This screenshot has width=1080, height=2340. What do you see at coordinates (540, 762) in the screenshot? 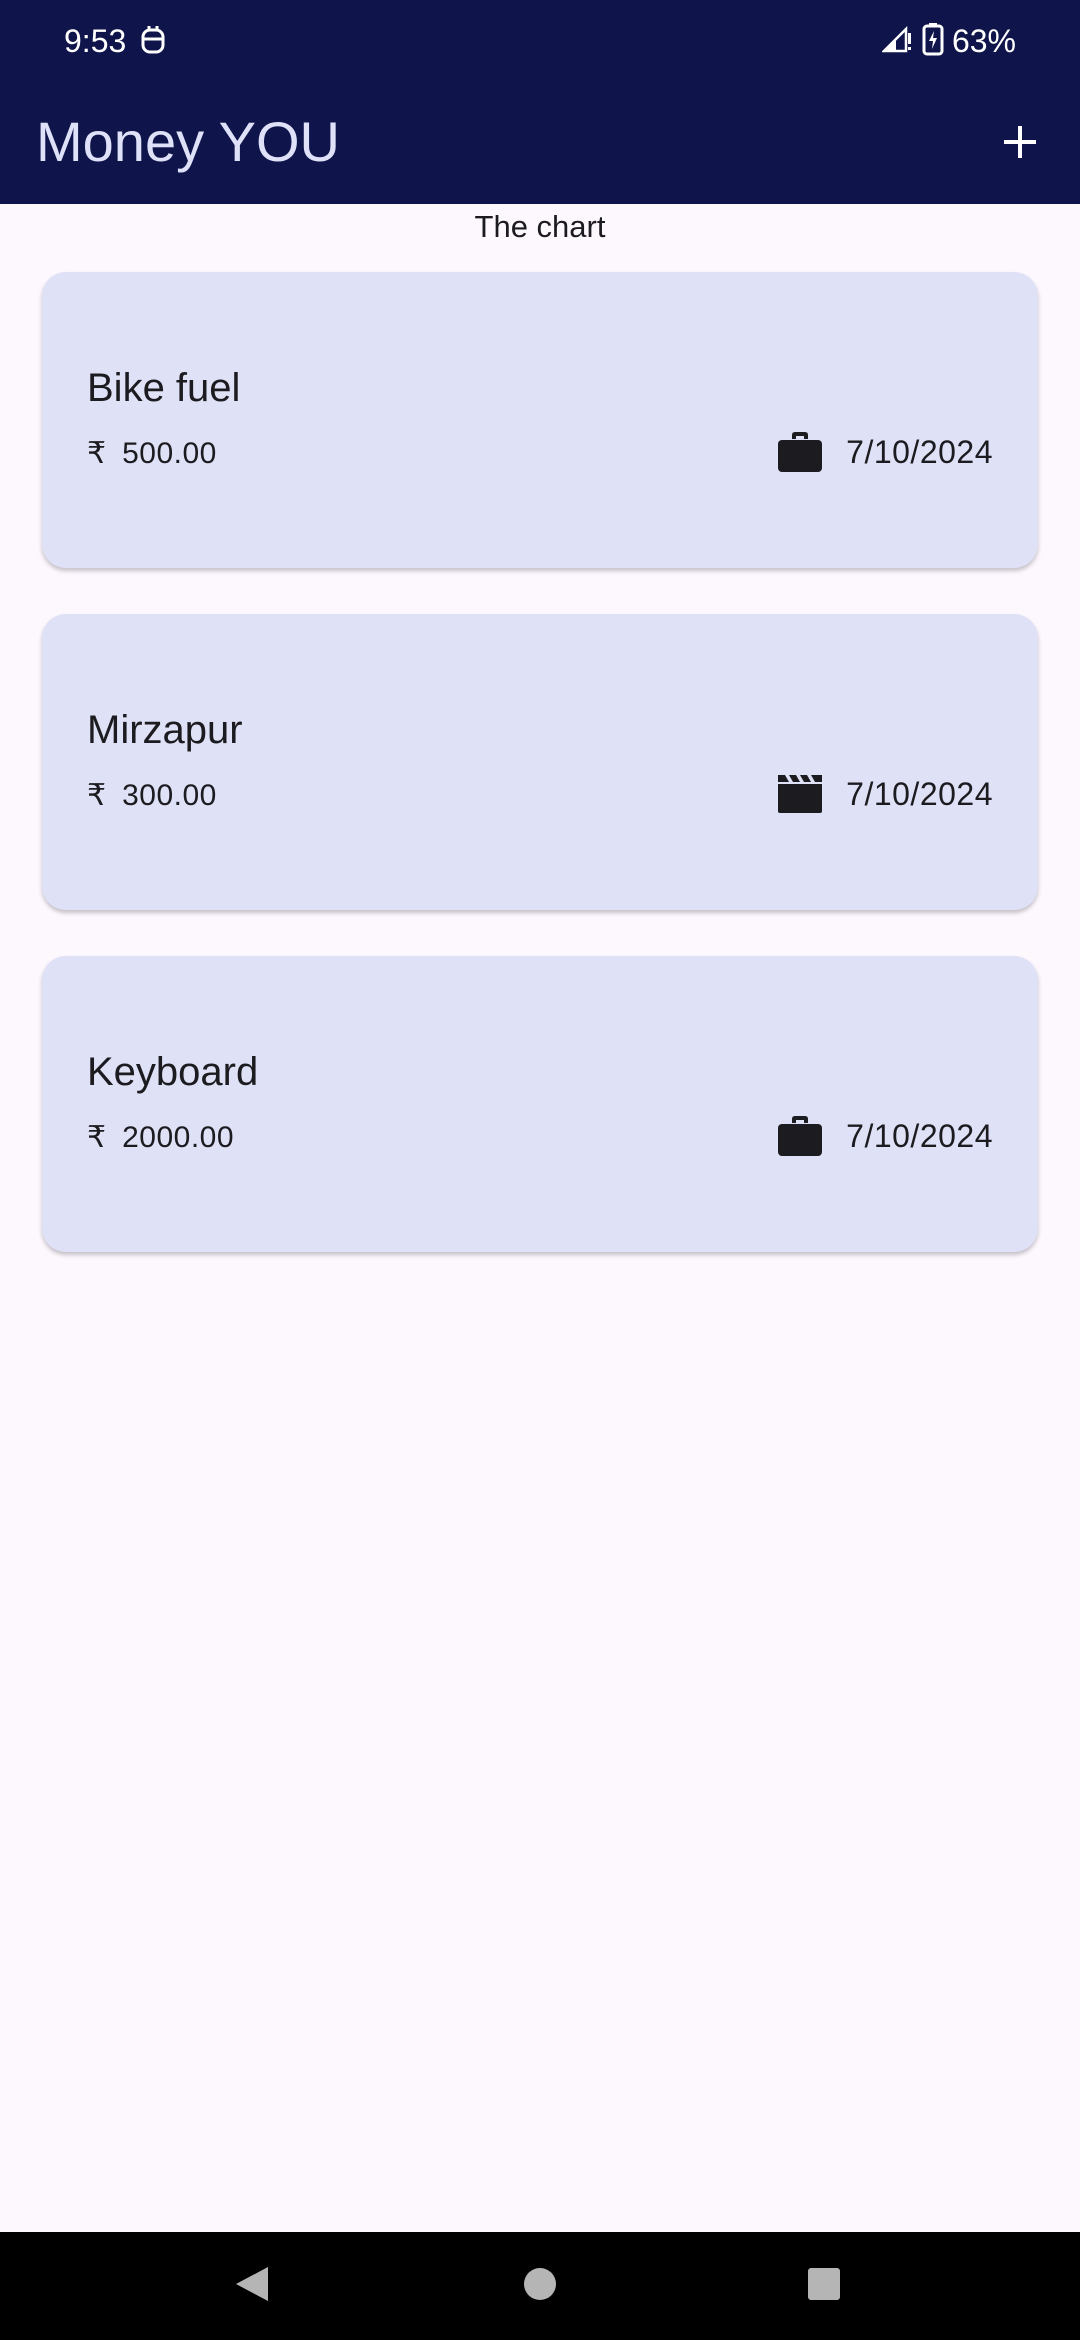
I see `expense-card: Mirzapur ₹ 300.00 7/10/2024` at bounding box center [540, 762].